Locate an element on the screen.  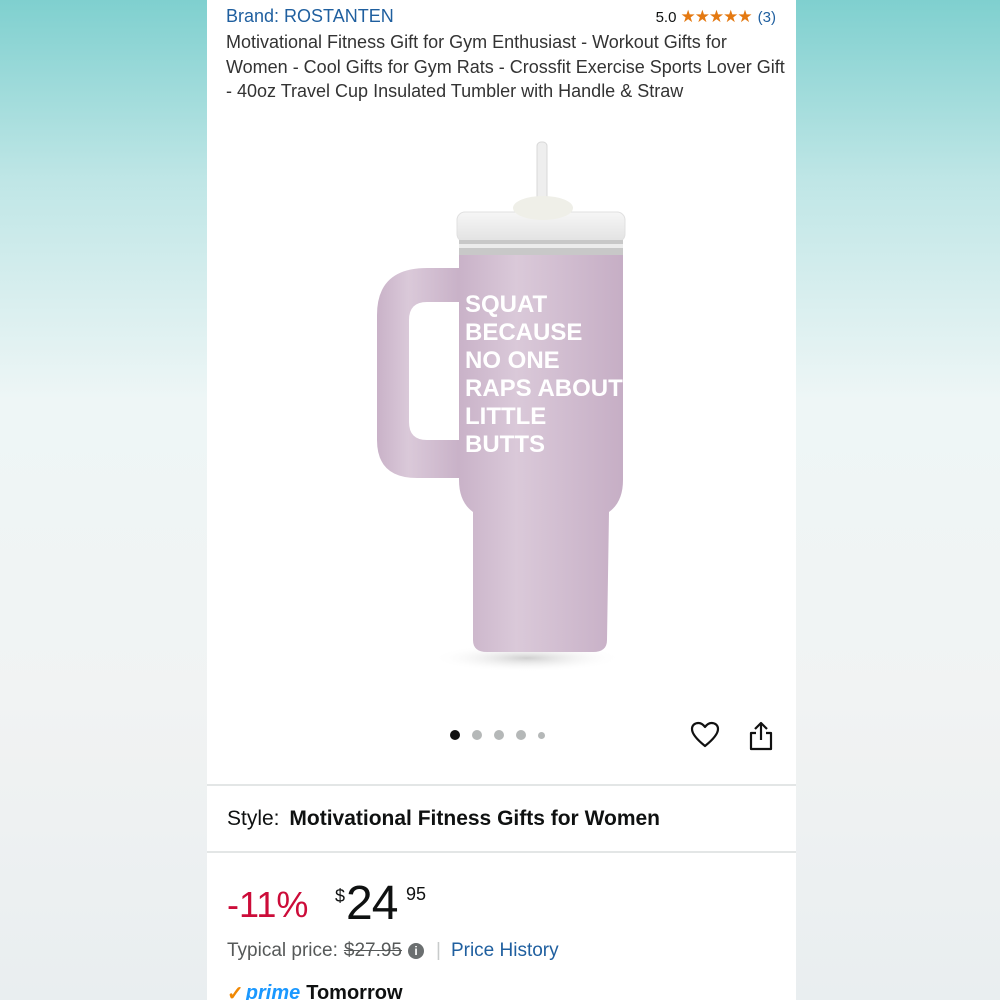
delivery-day: Tomorrow is located at coordinates (354, 991).